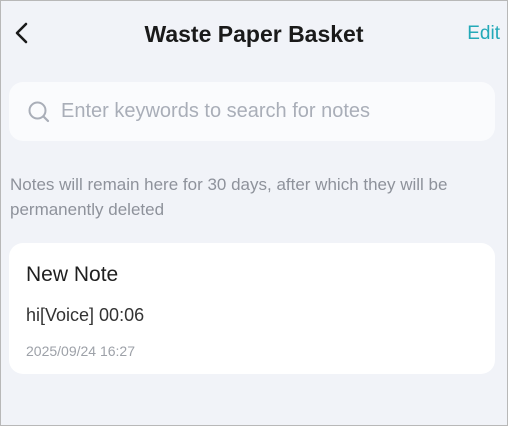 The height and width of the screenshot is (426, 508). Describe the element at coordinates (80, 351) in the screenshot. I see `note-date: 2025/09/24 16:27` at that location.